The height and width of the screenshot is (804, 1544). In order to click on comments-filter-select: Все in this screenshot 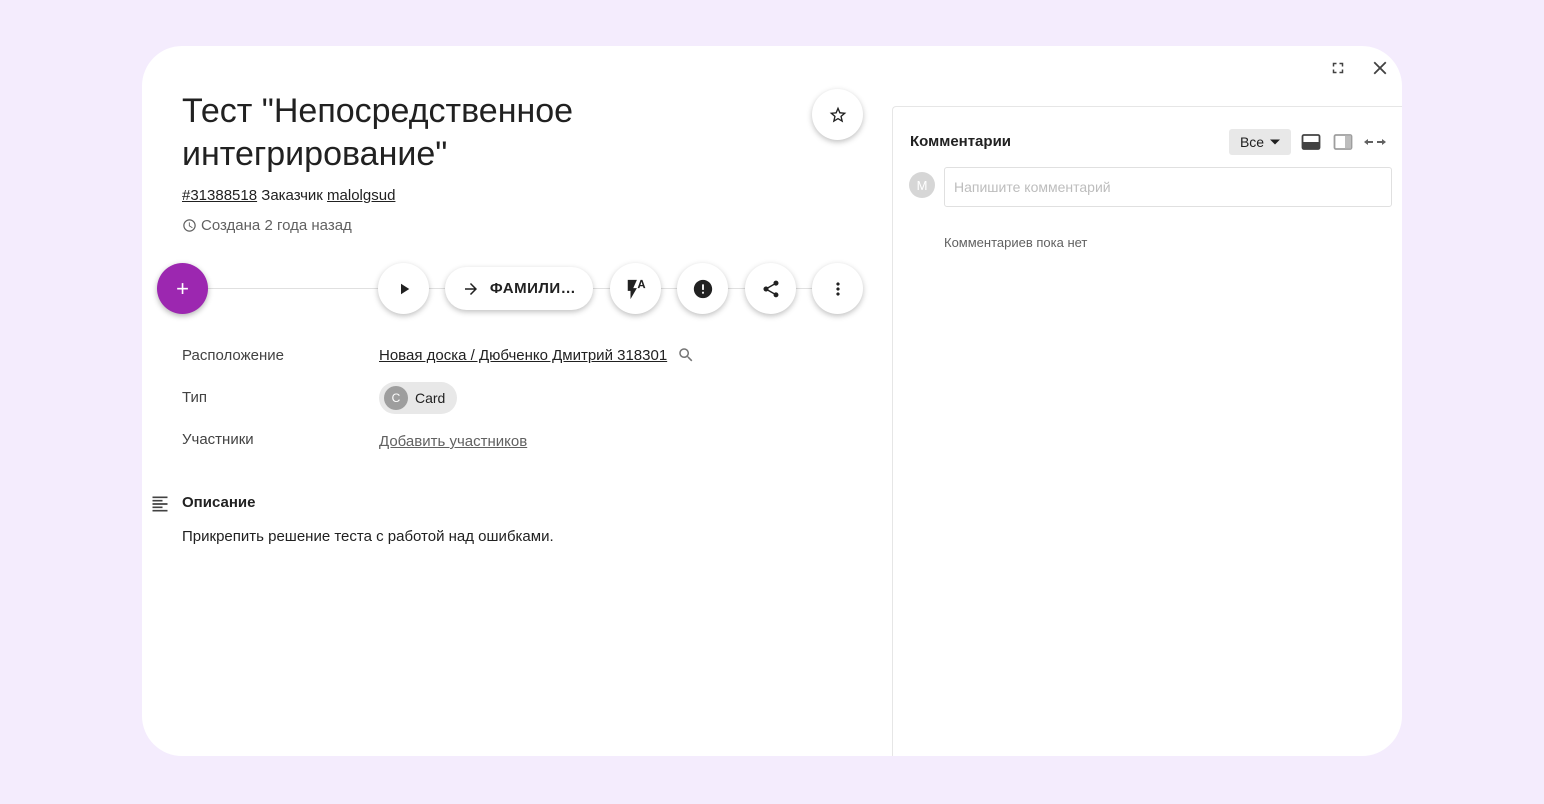, I will do `click(1260, 142)`.